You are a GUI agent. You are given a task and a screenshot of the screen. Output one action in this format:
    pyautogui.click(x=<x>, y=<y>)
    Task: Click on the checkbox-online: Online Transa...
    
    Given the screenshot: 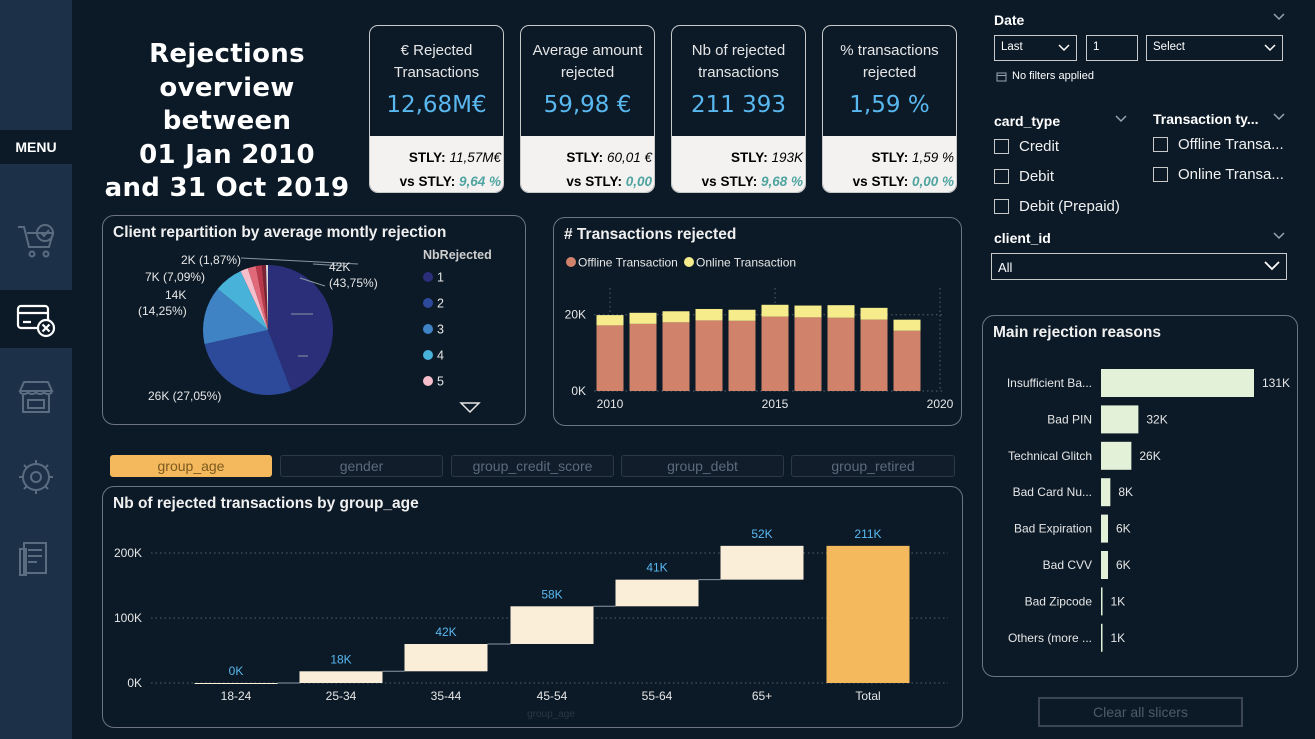 What is the action you would take?
    pyautogui.click(x=1218, y=174)
    